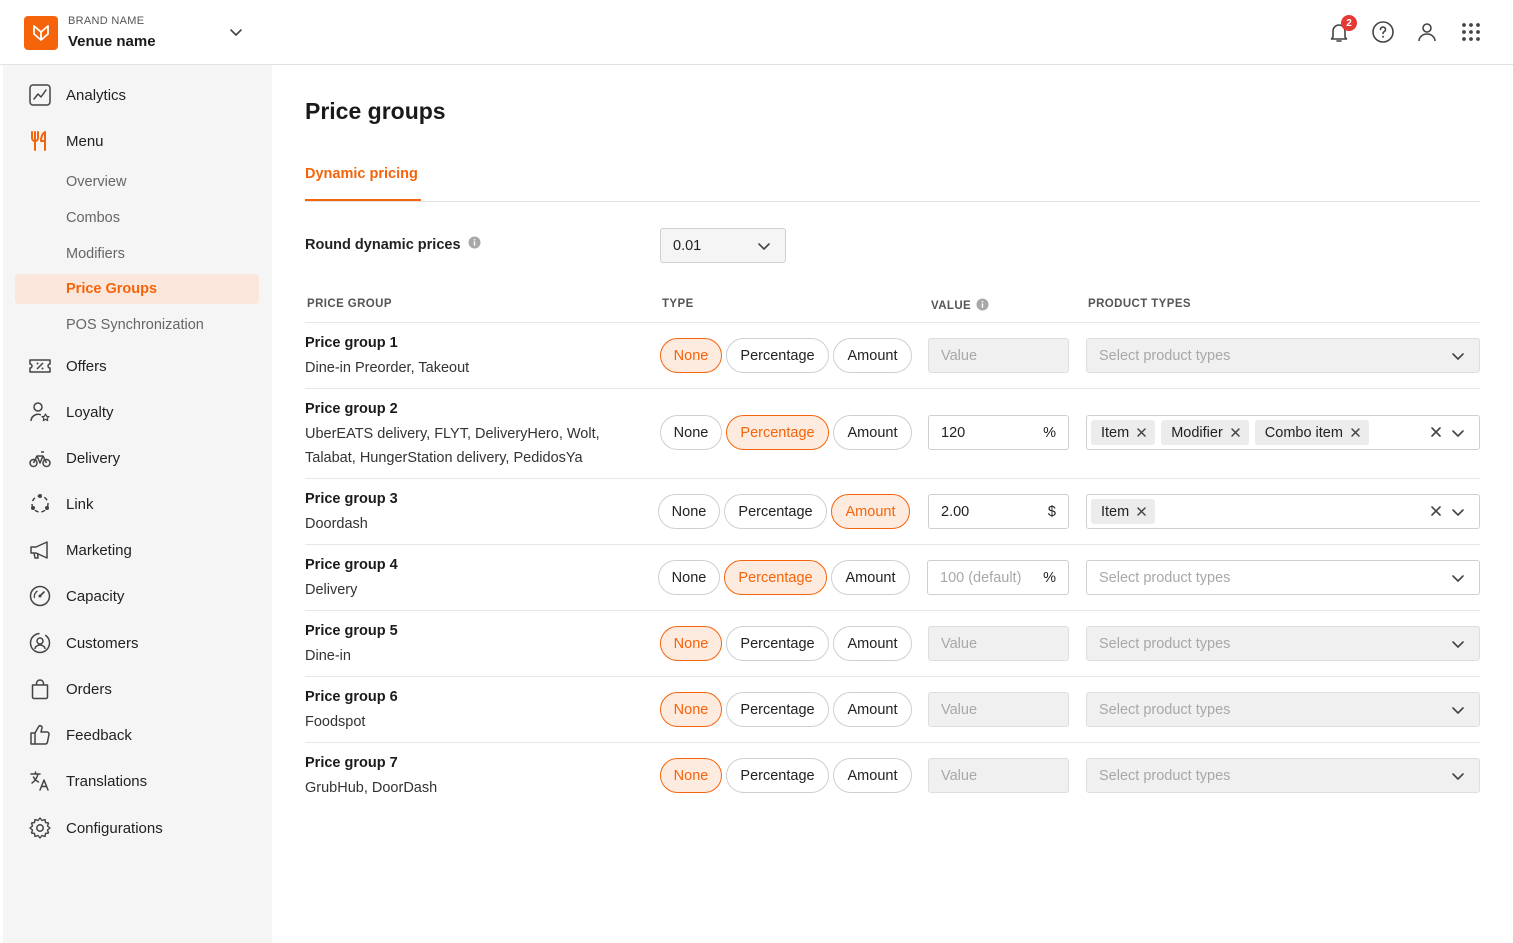 This screenshot has height=943, width=1513. What do you see at coordinates (40, 689) in the screenshot?
I see `bag-icon` at bounding box center [40, 689].